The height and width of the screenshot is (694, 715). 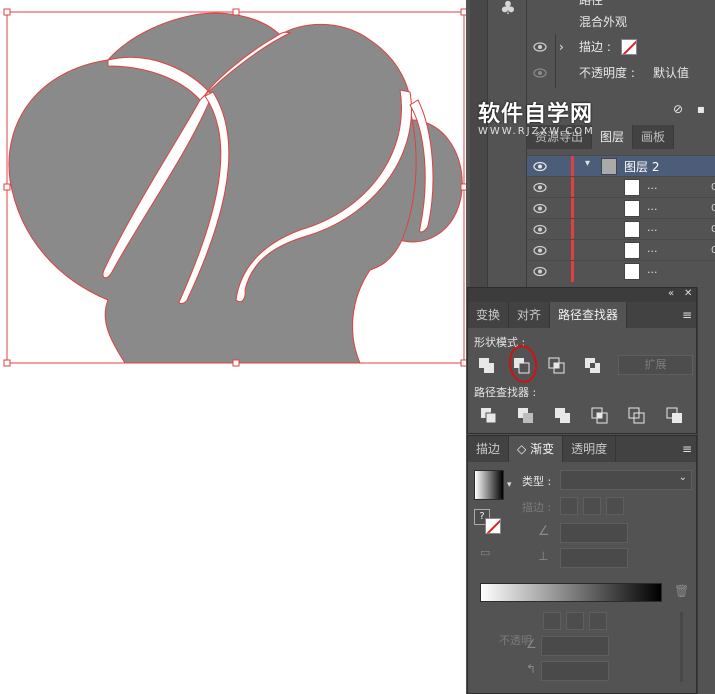 What do you see at coordinates (682, 477) in the screenshot?
I see `chevron-down-icon: ⌄` at bounding box center [682, 477].